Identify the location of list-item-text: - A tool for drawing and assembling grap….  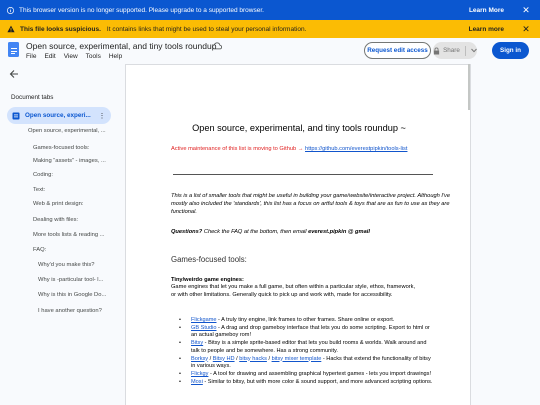
(320, 373).